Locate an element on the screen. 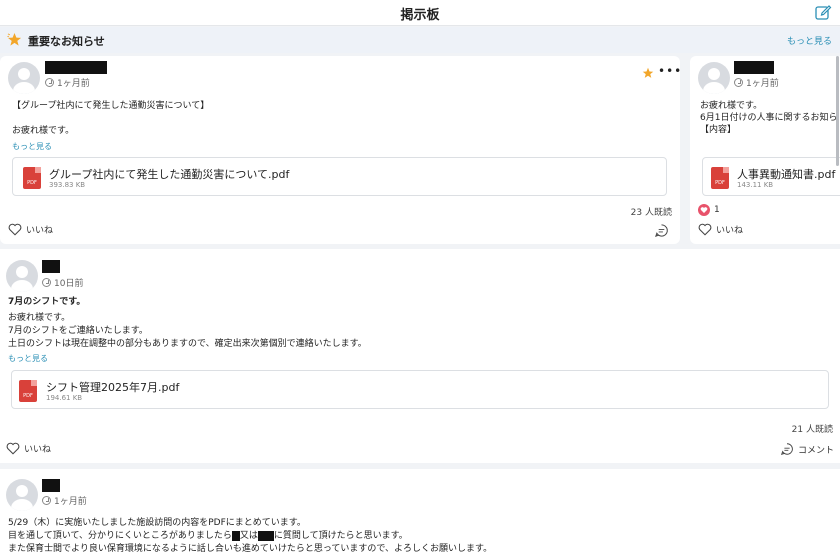 Image resolution: width=840 pixels, height=559 pixels. reaction-count: 1 is located at coordinates (709, 210).